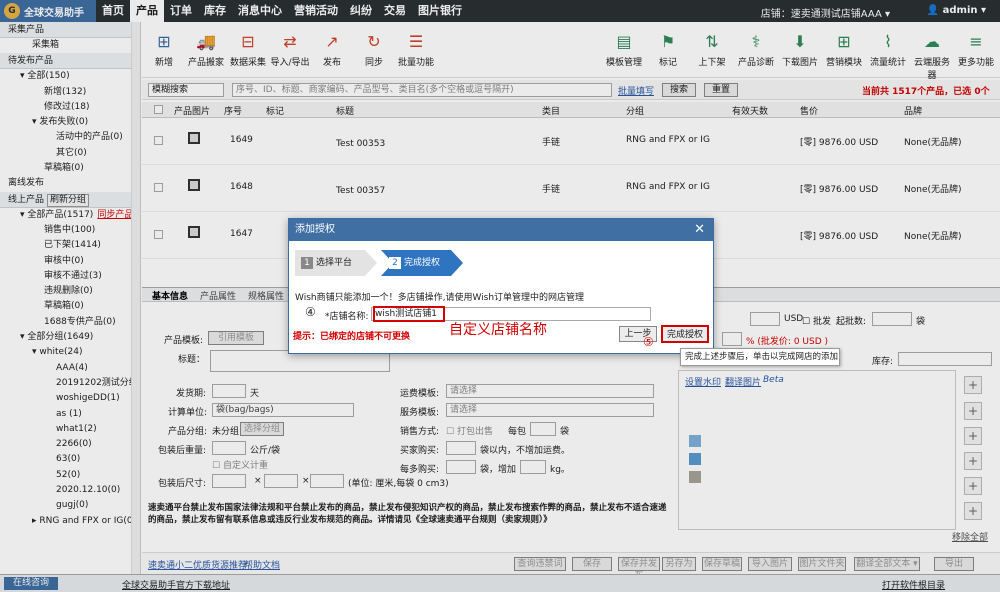 Image resolution: width=1000 pixels, height=592 pixels. Describe the element at coordinates (70, 122) in the screenshot. I see `sidebar-item: ▾ 发布失败(0)` at that location.